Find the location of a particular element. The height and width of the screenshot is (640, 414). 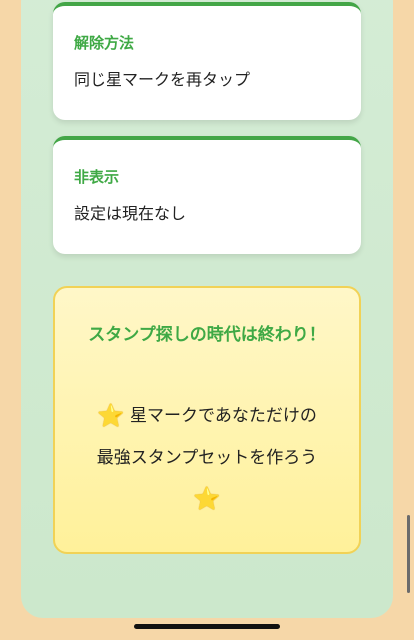

highlight-line-1: ⭐ 星マークであなただけの is located at coordinates (207, 416).